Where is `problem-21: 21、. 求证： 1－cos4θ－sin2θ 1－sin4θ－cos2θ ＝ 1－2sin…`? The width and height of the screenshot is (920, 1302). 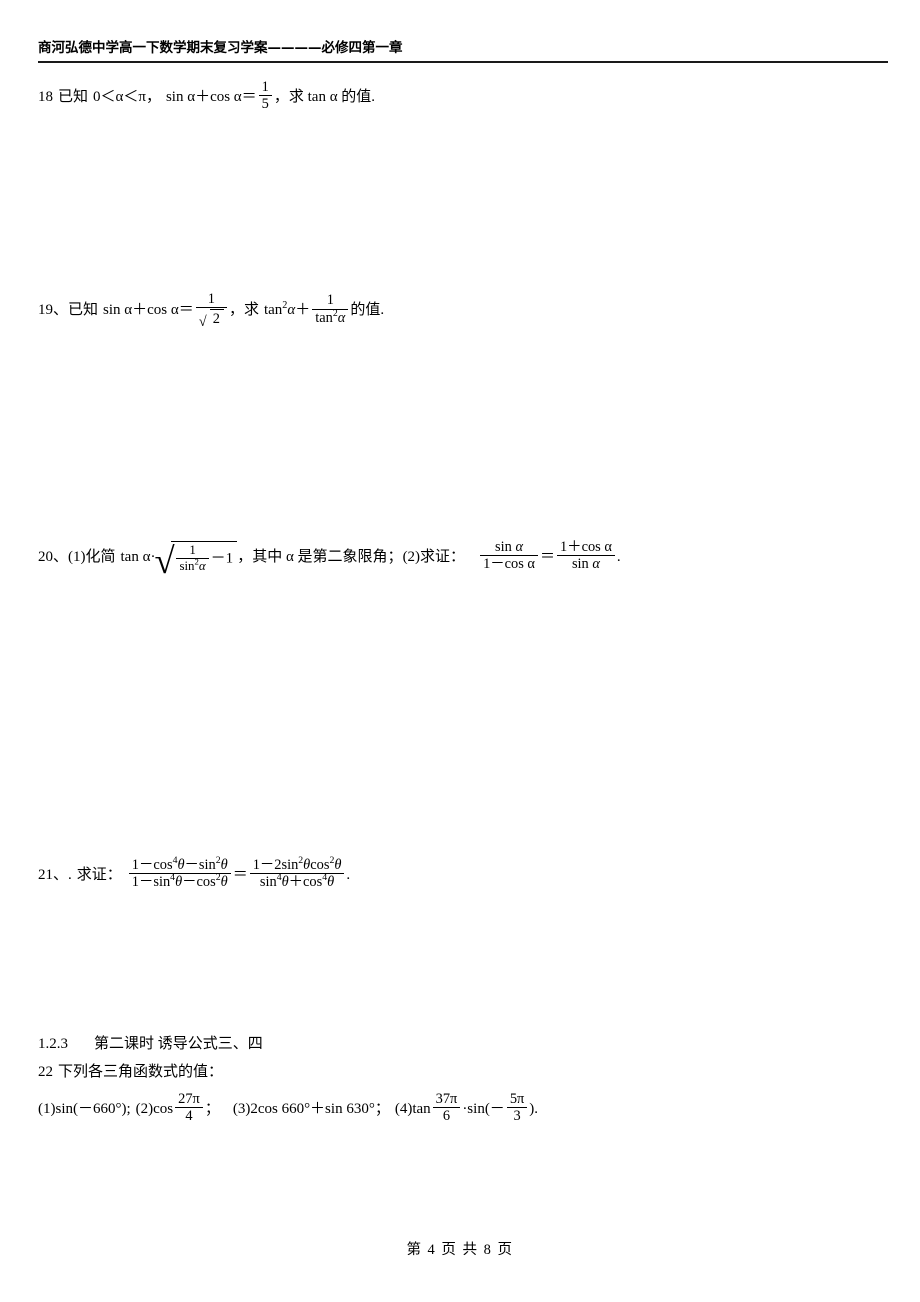 problem-21: 21、. 求证： 1－cos4θ－sin2θ 1－sin4θ－cos2θ ＝ 1－2sin… is located at coordinates (194, 872).